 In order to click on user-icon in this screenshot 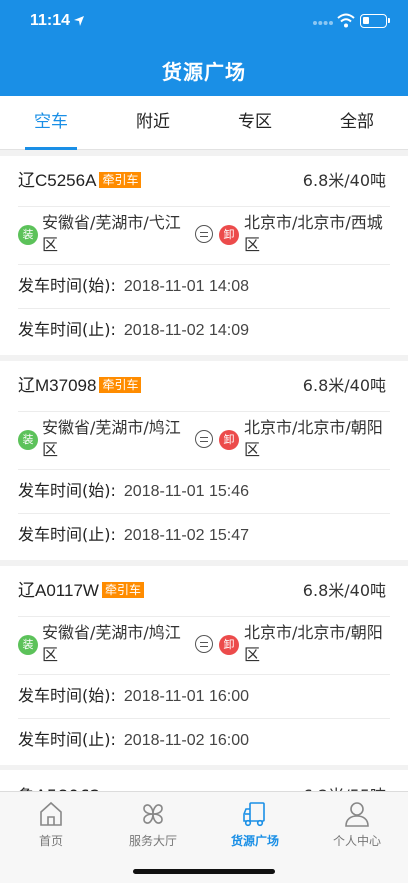, I will do `click(357, 814)`.